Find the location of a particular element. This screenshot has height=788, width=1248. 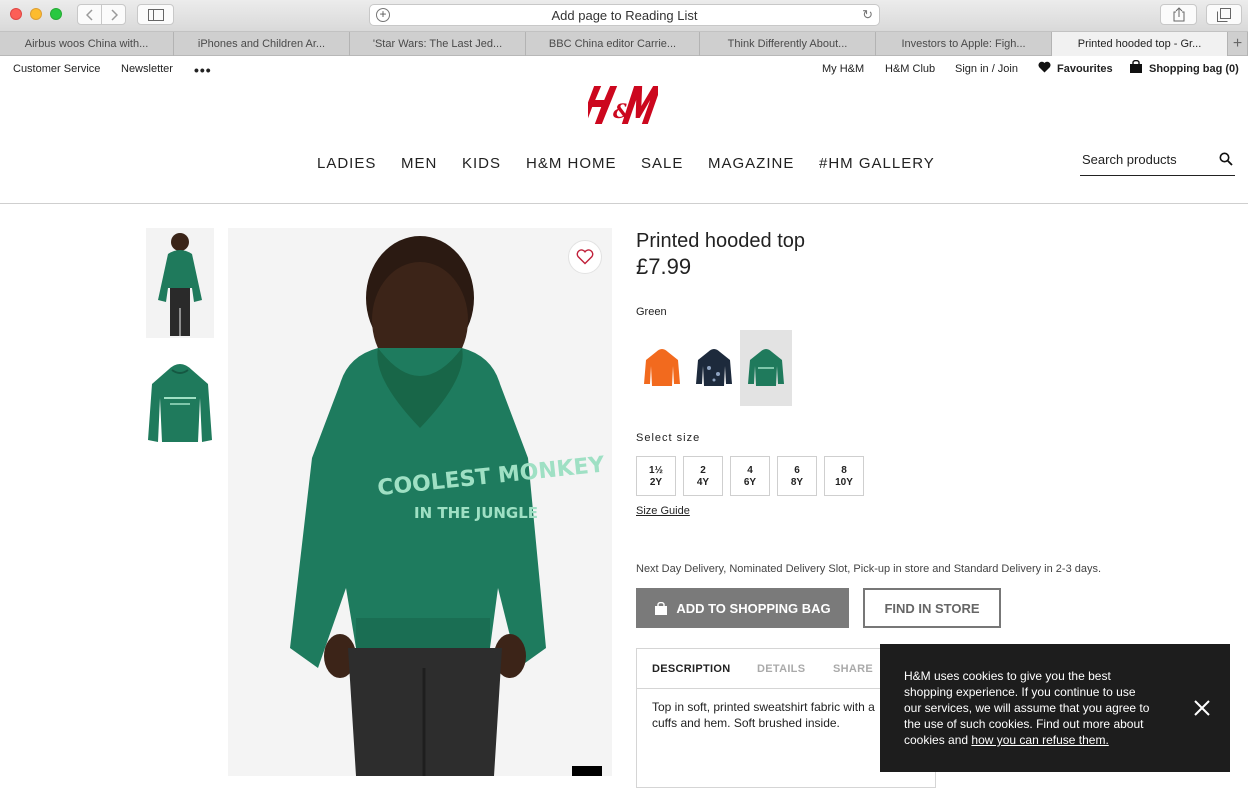

newsletter-link: Newsletter is located at coordinates (147, 69).